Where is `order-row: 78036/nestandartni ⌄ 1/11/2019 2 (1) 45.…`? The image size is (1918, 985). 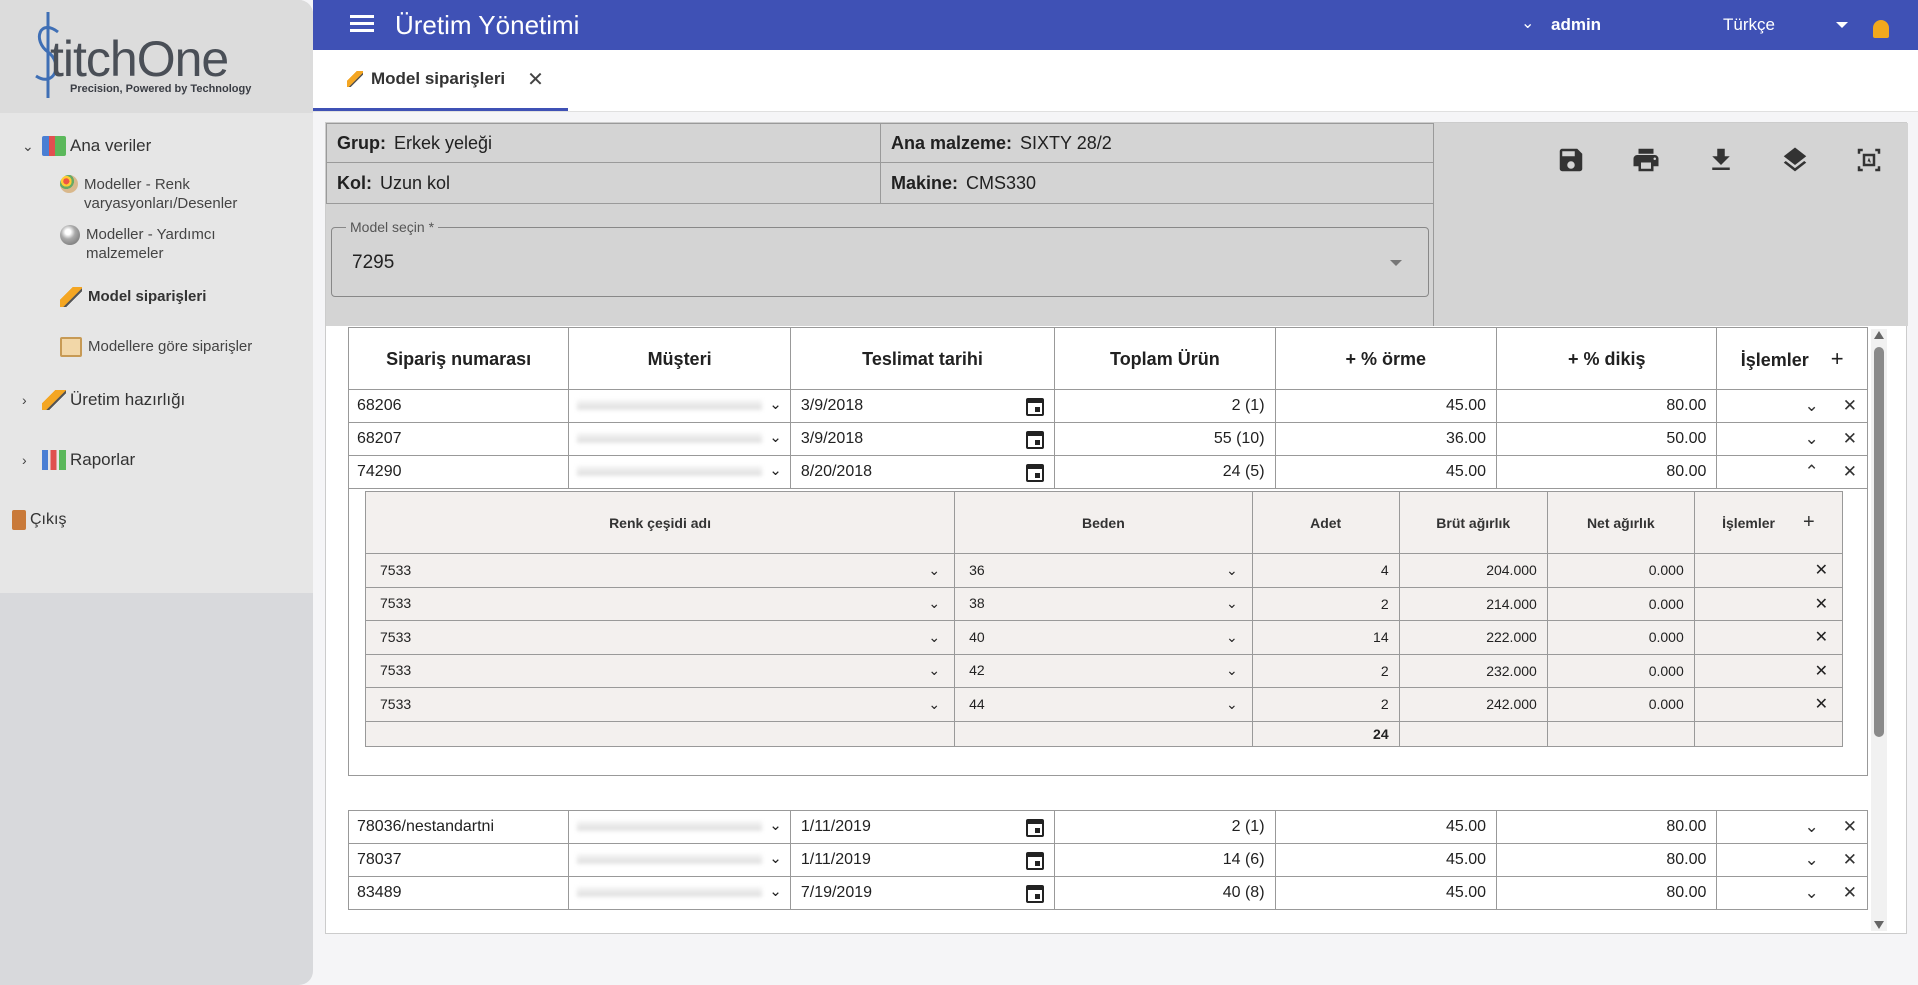
order-row: 78036/nestandartni ⌄ 1/11/2019 2 (1) 45.… is located at coordinates (1107, 827).